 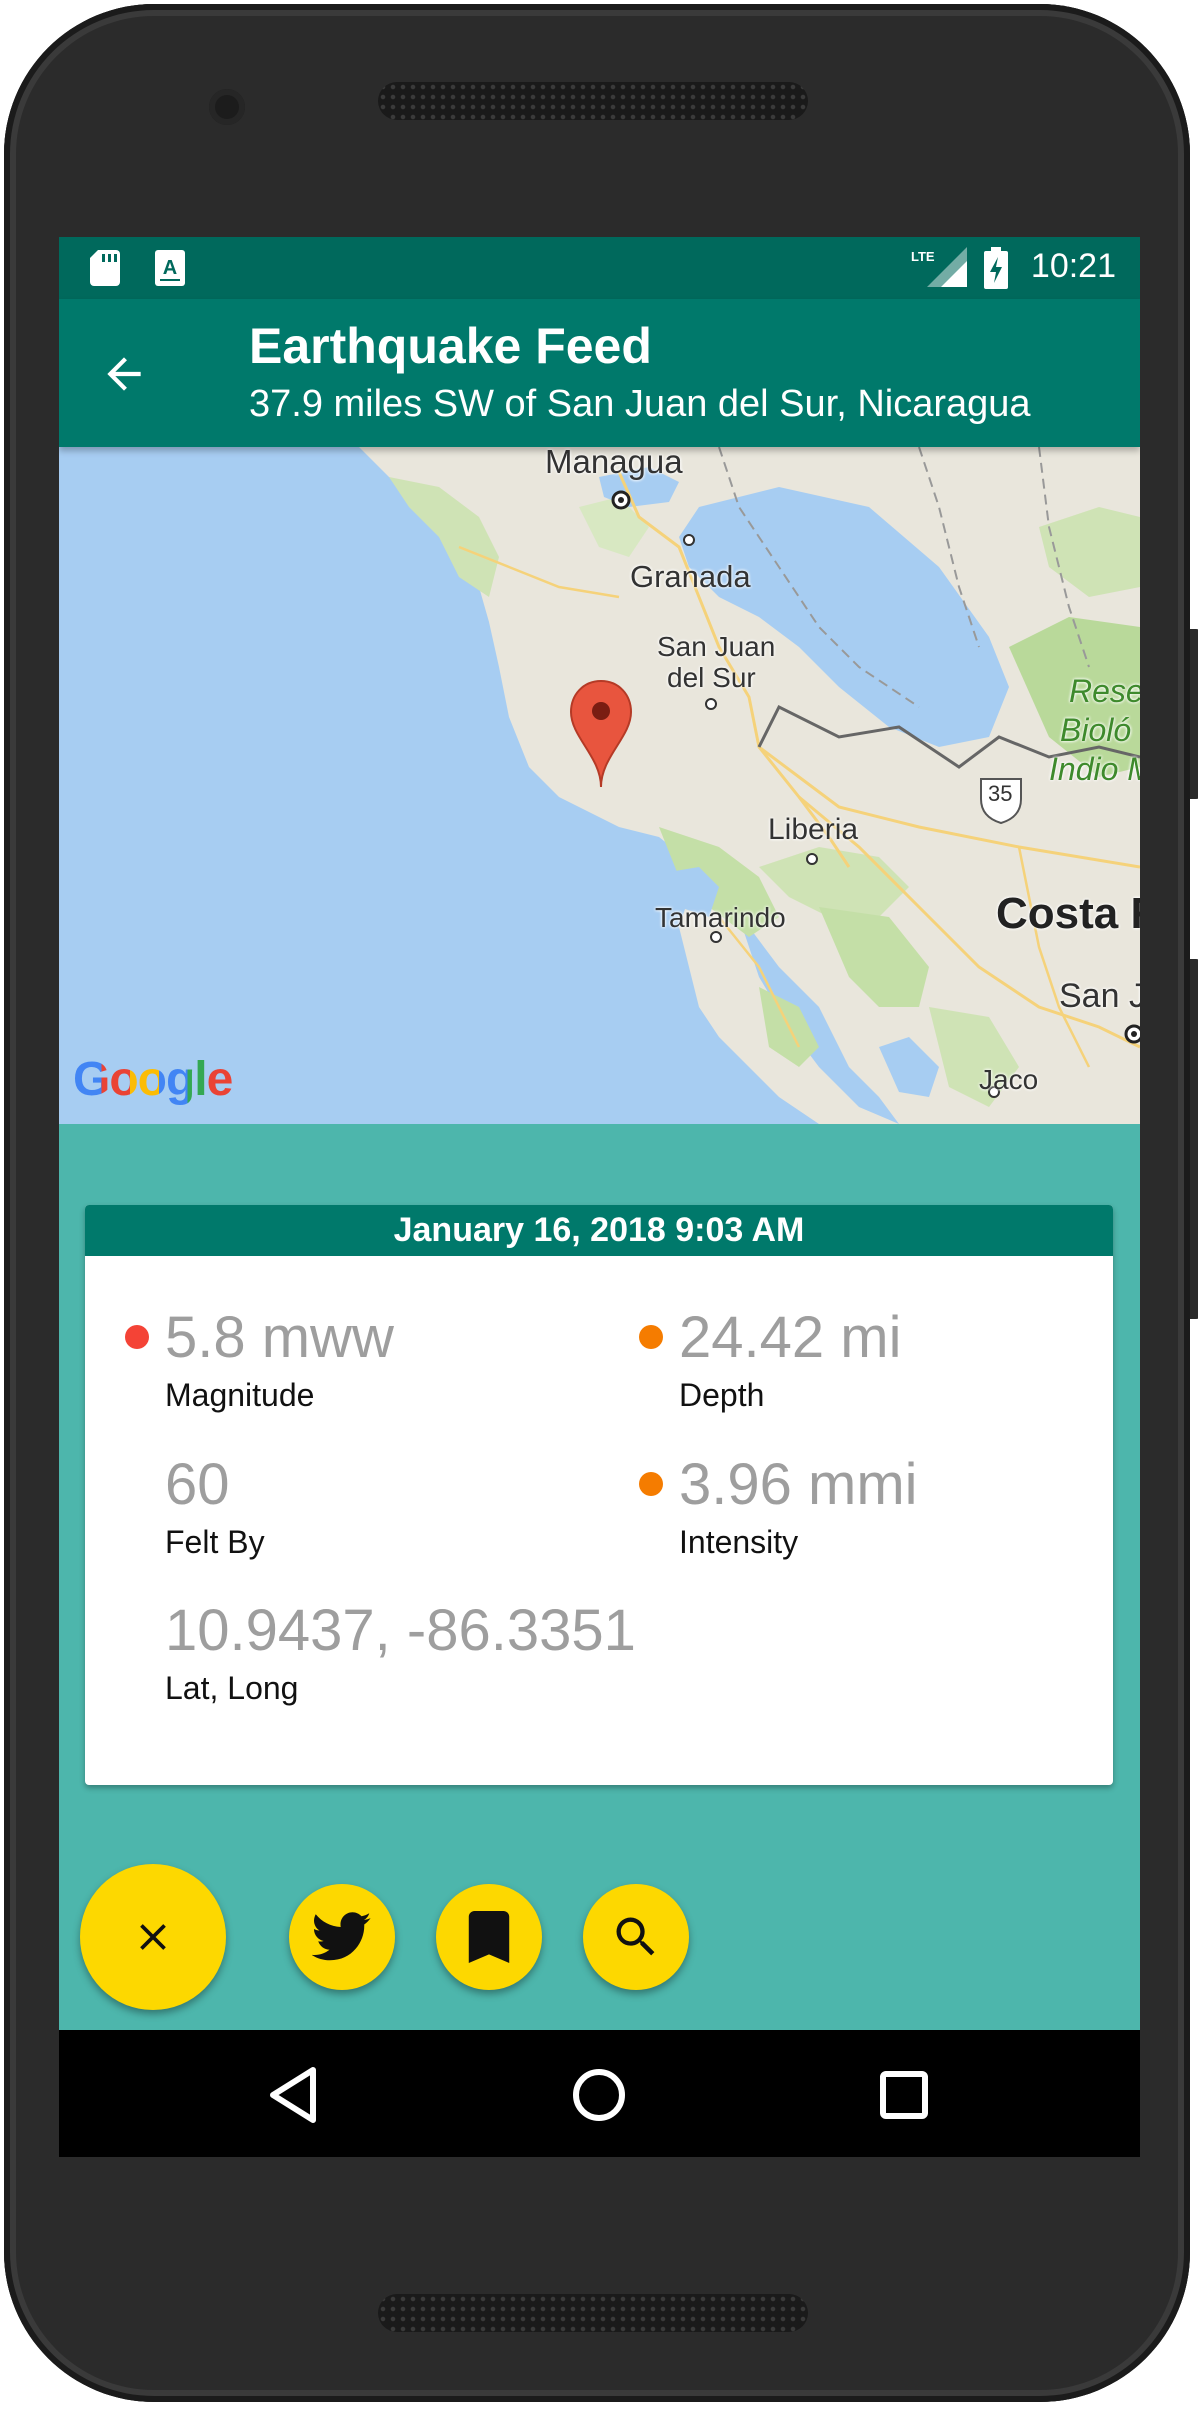 What do you see at coordinates (923, 256) in the screenshot?
I see `lte-label: LTE` at bounding box center [923, 256].